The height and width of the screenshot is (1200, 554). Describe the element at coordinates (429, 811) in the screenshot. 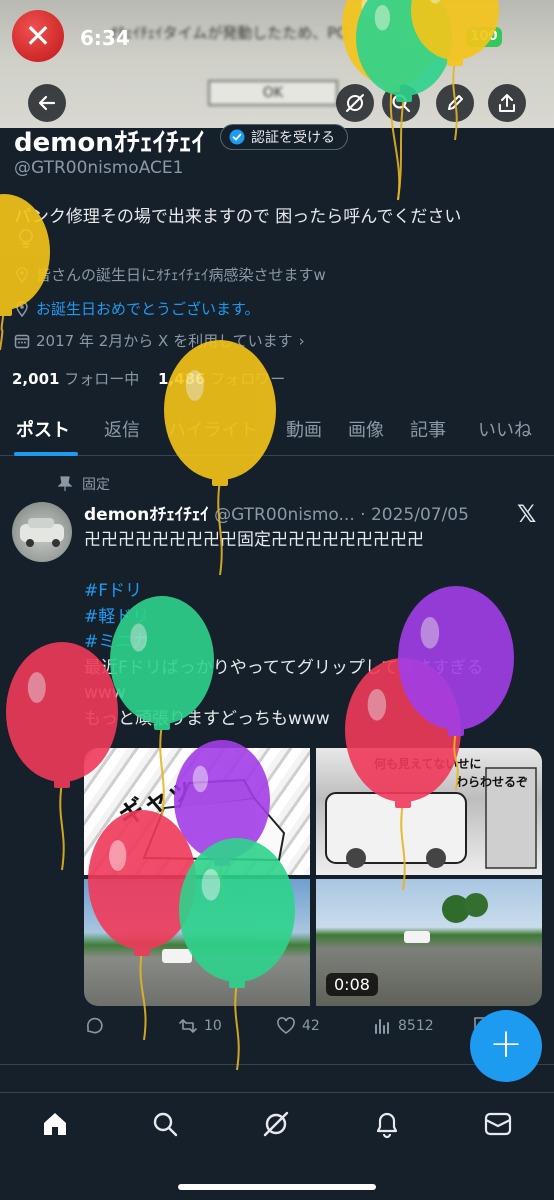

I see `media-image-2: 何も見えてないせに わらわせるぞ` at that location.